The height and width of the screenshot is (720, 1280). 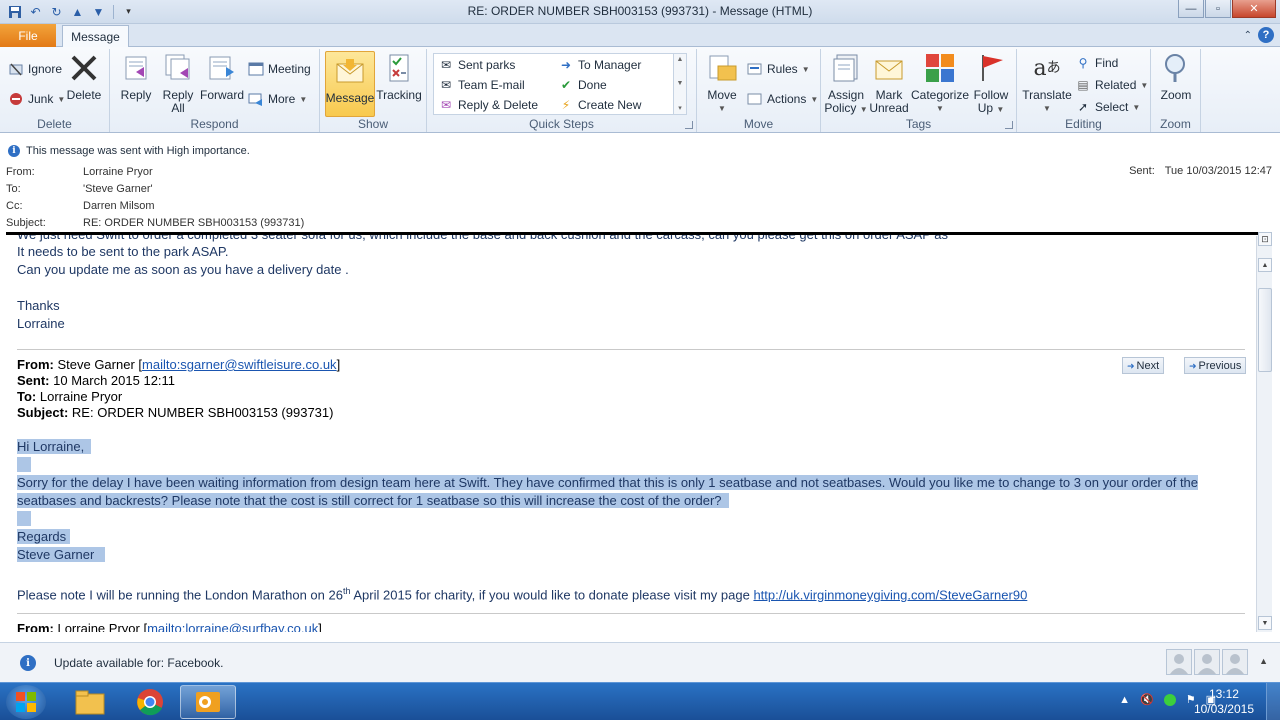 I want to click on status-green-icon, so click(x=1169, y=699).